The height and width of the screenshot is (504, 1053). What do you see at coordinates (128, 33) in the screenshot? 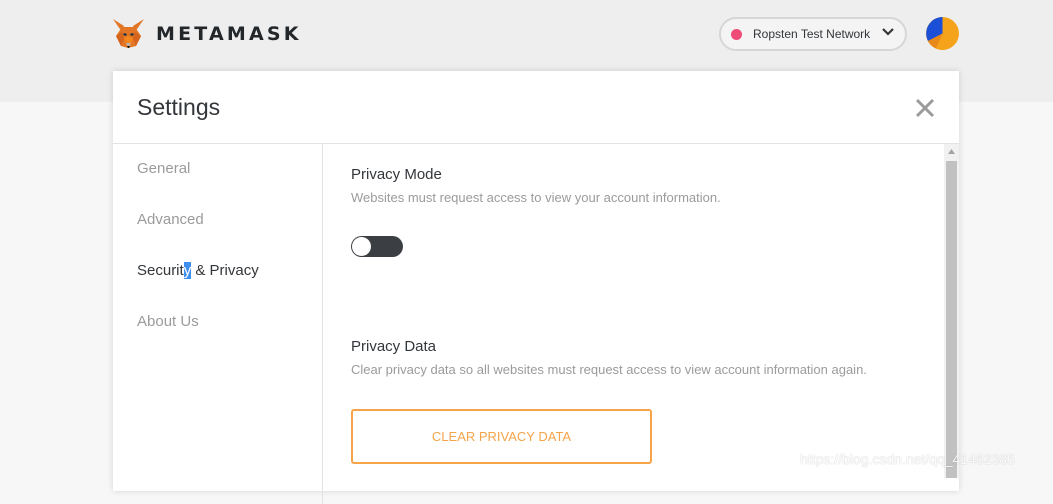
I see `fox-logo-icon` at bounding box center [128, 33].